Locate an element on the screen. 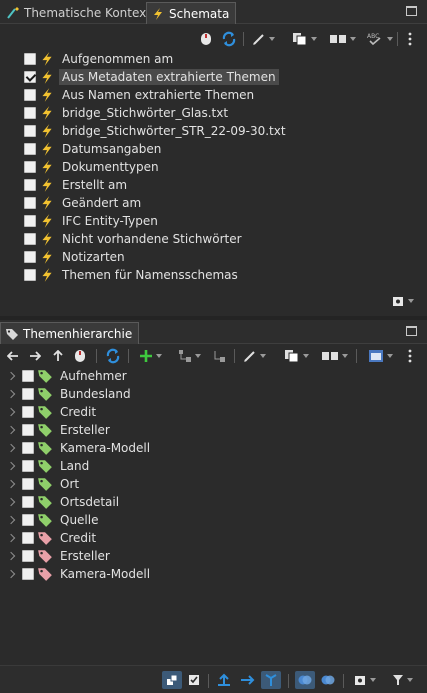  schema-row: Geändert am is located at coordinates (213, 203).